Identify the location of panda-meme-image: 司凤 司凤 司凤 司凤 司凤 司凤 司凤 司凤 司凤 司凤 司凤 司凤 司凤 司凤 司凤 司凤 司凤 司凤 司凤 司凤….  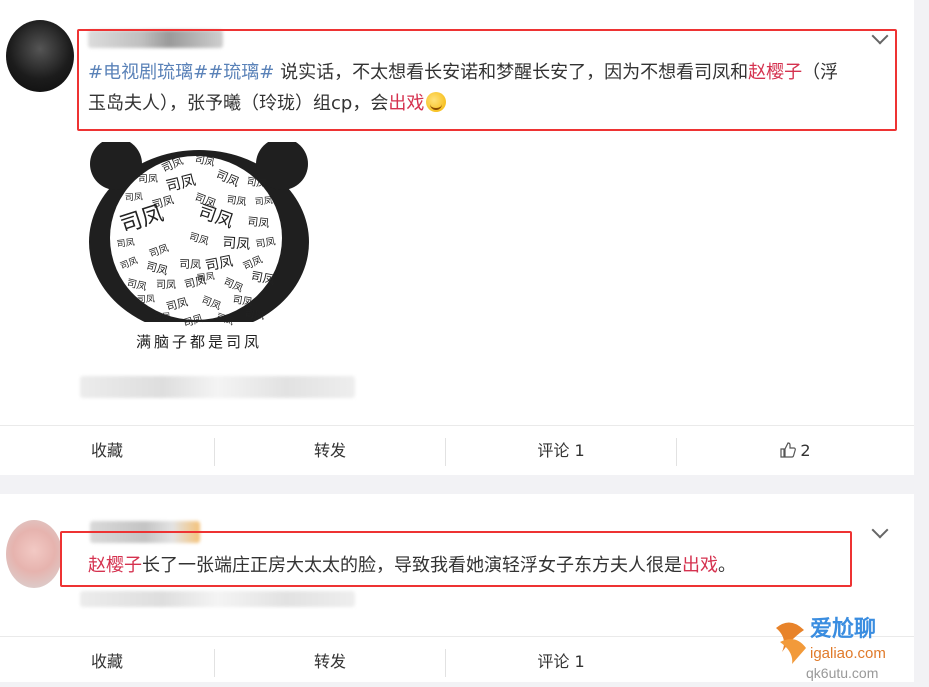
(199, 245).